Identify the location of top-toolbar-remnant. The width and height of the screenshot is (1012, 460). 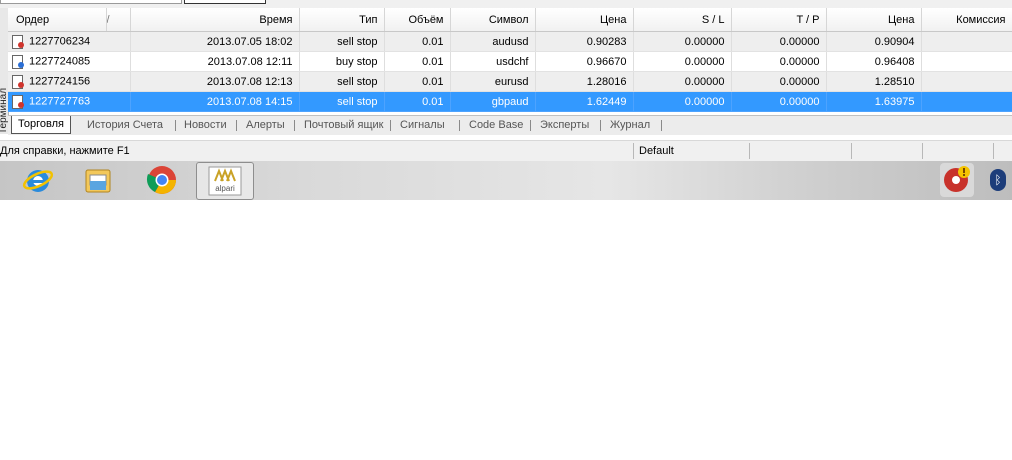
(506, 4).